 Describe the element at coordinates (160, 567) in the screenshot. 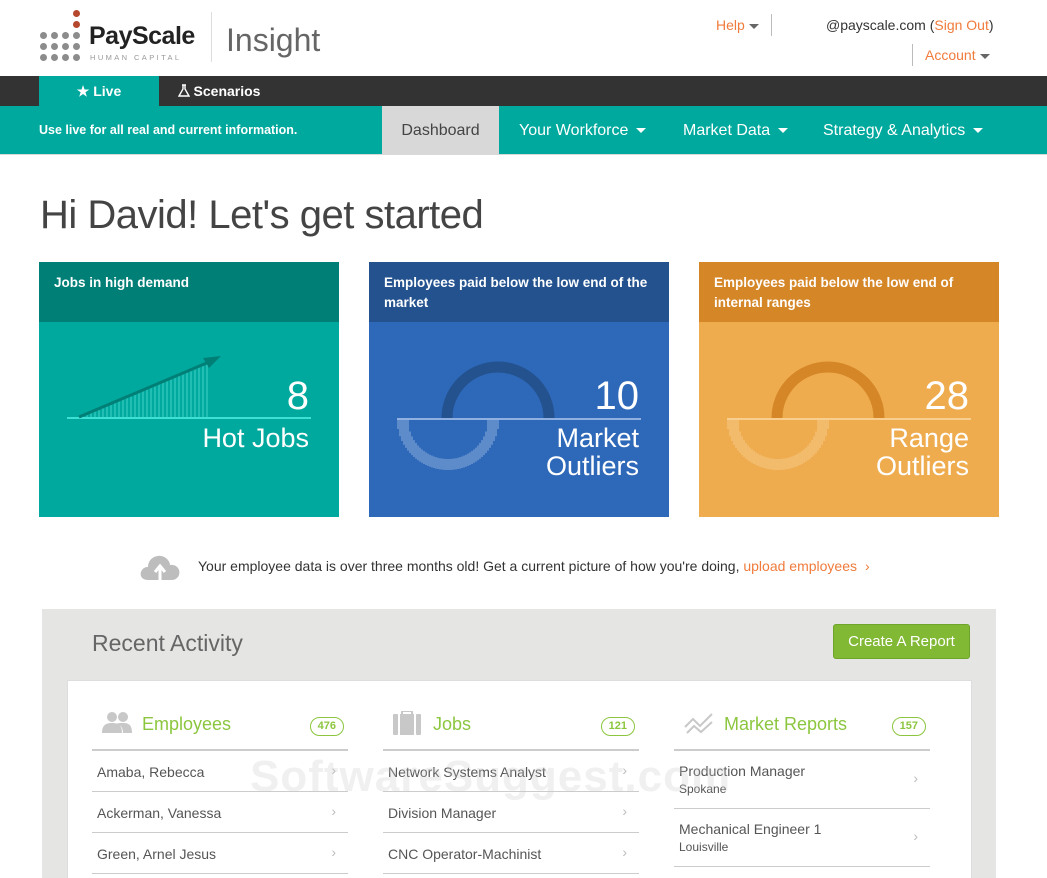

I see `cloud-upload-icon` at that location.